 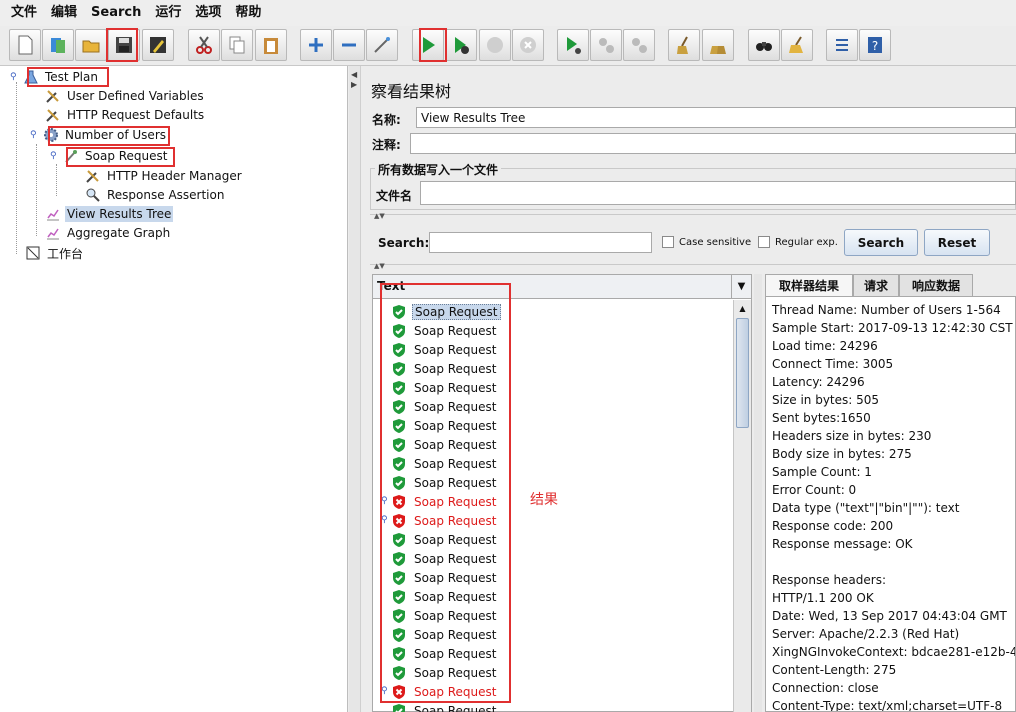 I want to click on tab-sampler-result: 取样器结果, so click(x=809, y=285).